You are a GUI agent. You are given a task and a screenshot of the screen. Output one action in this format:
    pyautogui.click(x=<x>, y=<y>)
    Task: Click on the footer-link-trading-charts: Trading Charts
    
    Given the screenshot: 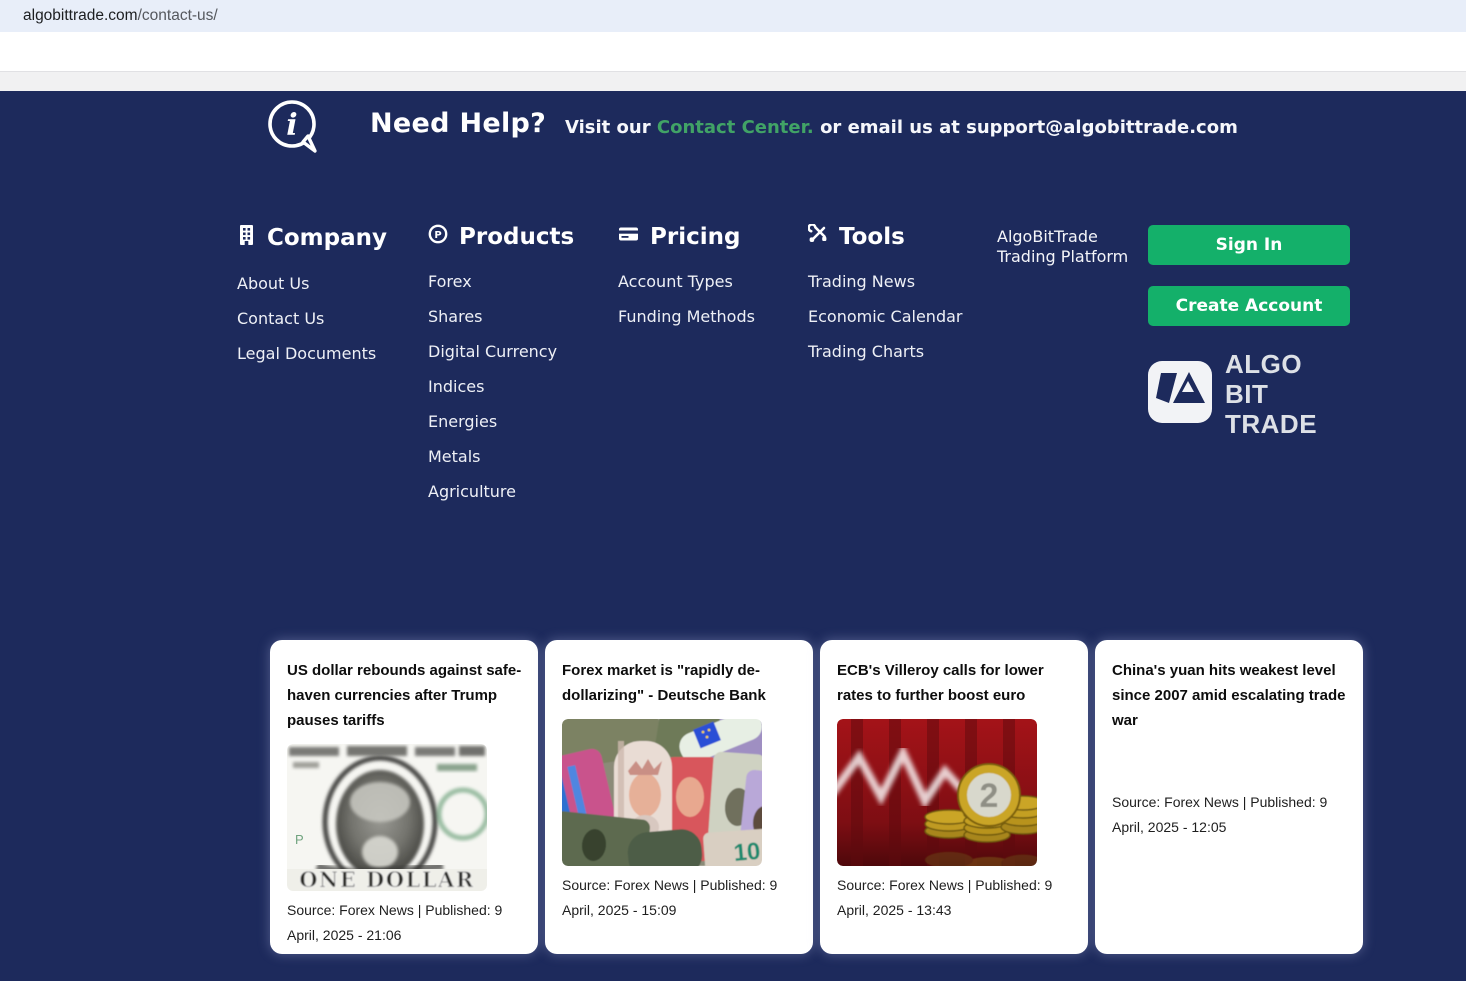 What is the action you would take?
    pyautogui.click(x=885, y=352)
    